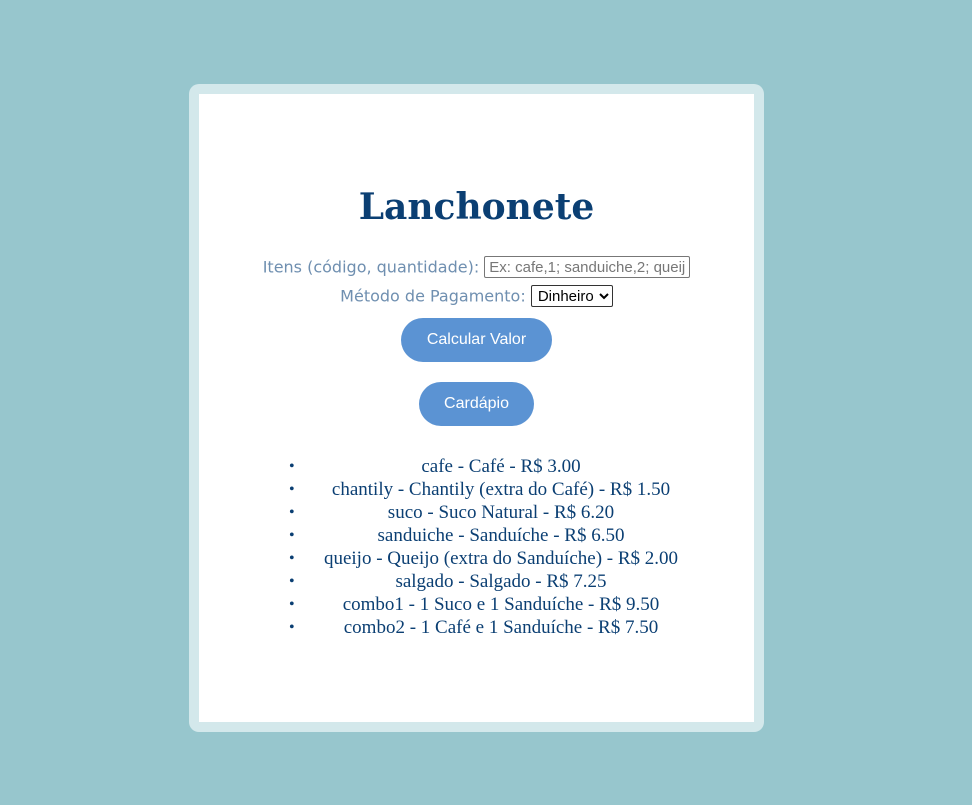 The width and height of the screenshot is (972, 805). I want to click on list-item: • salgado - Salgado - R$ 7.25, so click(448, 581).